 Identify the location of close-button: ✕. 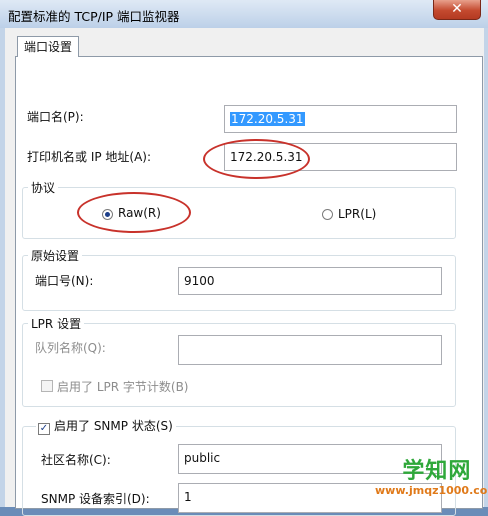
(457, 10).